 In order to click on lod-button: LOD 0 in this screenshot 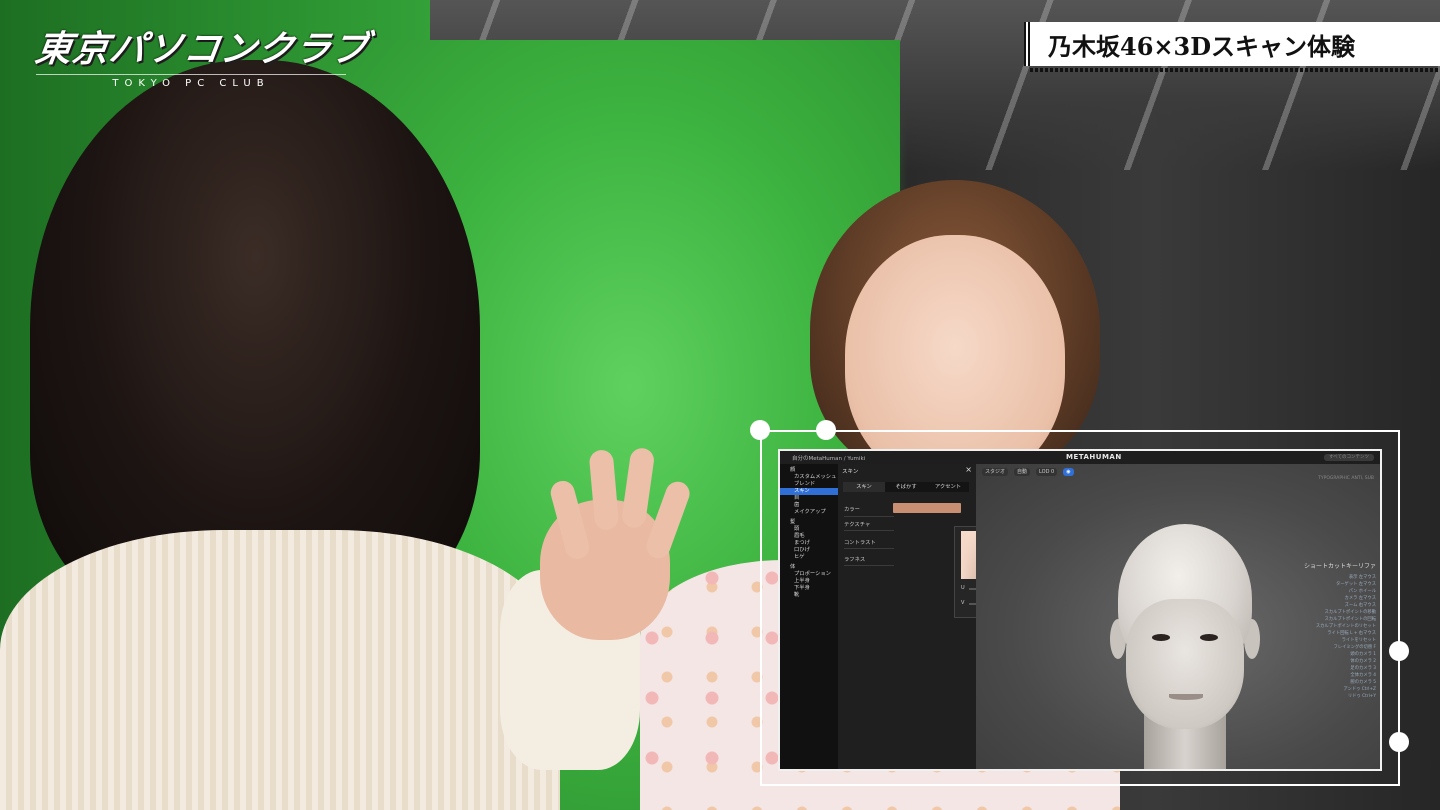, I will do `click(1047, 472)`.